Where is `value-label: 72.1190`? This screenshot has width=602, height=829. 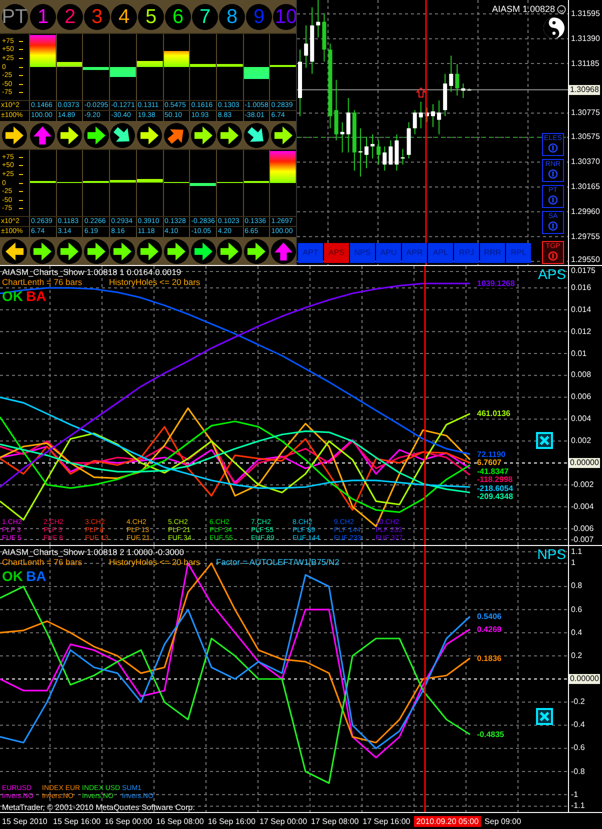 value-label: 72.1190 is located at coordinates (491, 454).